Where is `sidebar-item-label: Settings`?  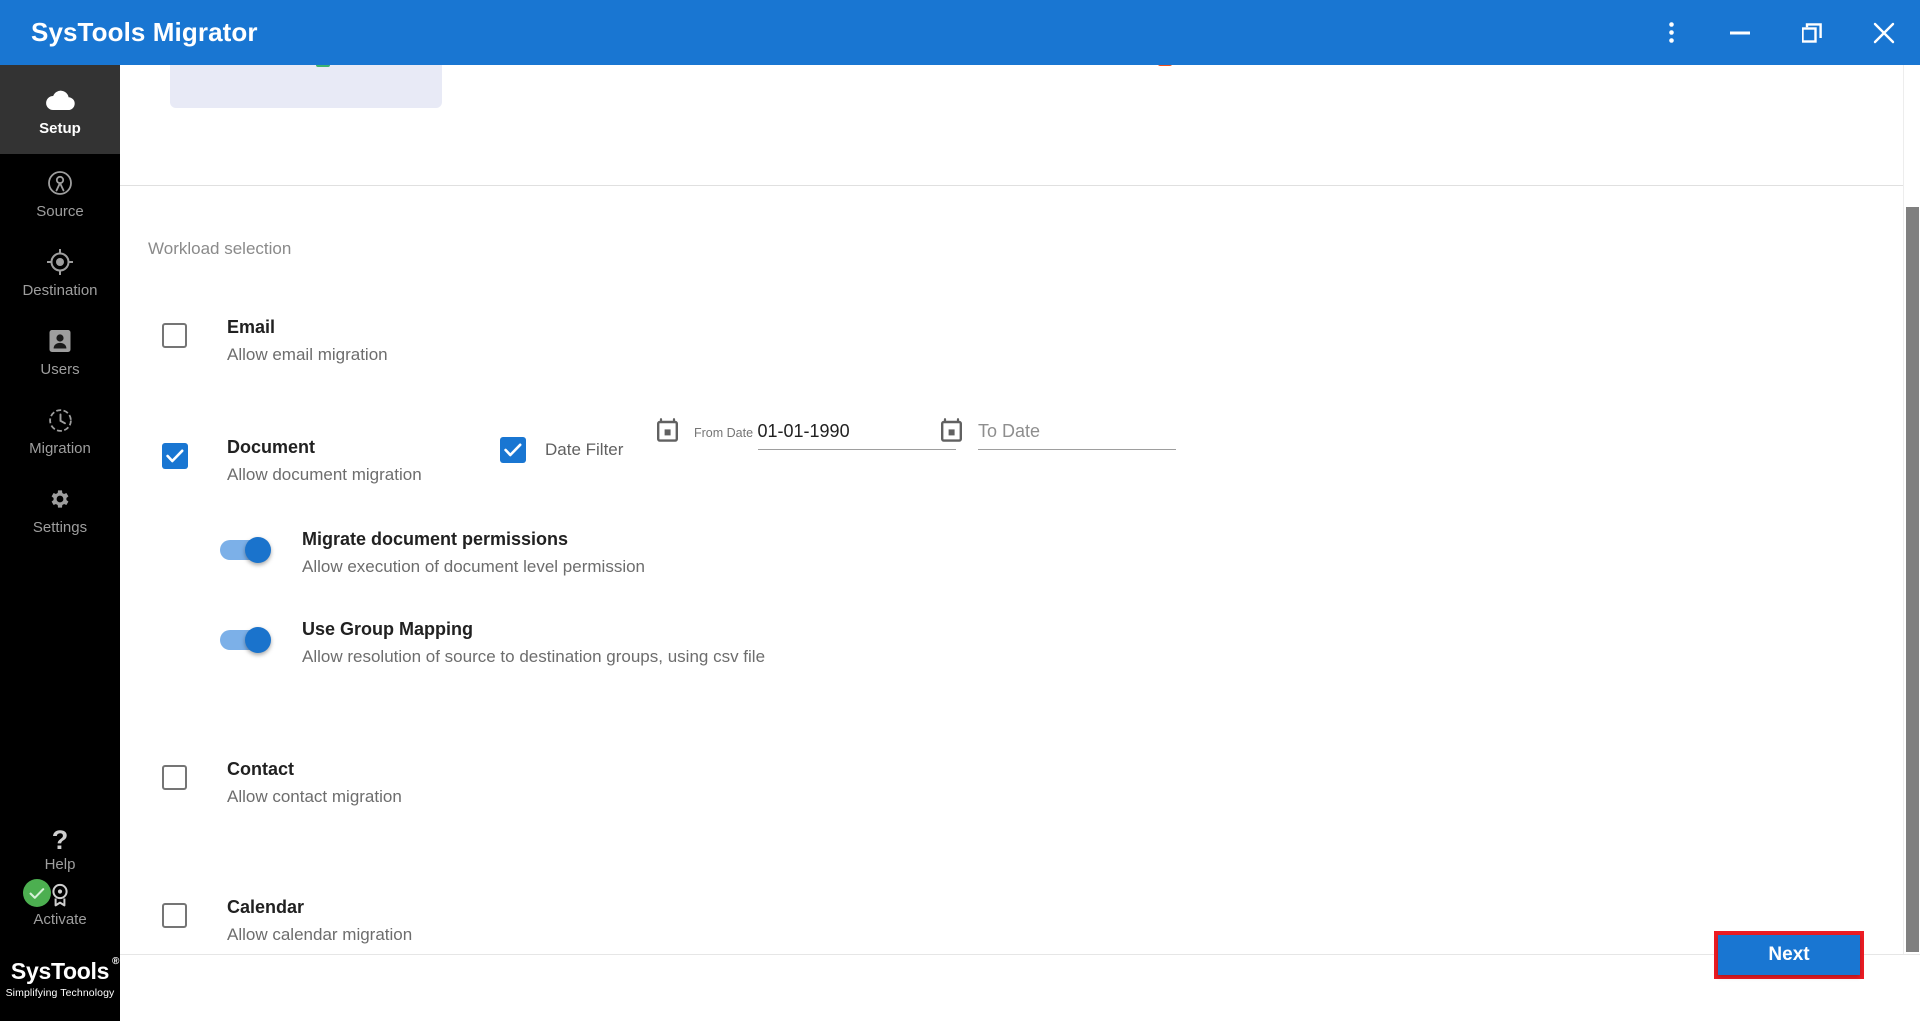
sidebar-item-label: Settings is located at coordinates (60, 527).